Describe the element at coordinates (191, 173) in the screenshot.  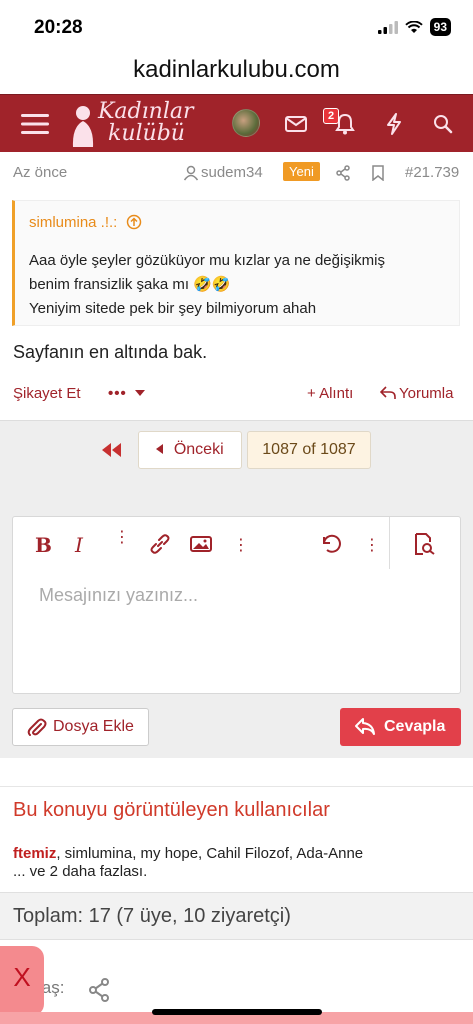
I see `user-icon` at that location.